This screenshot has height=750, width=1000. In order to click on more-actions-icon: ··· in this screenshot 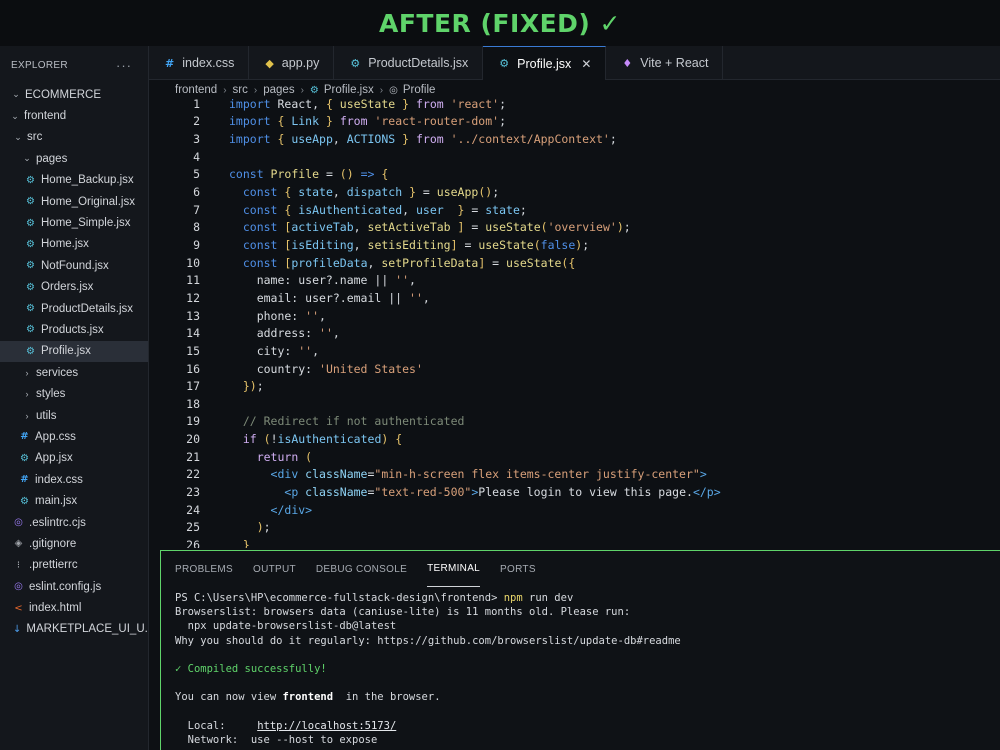, I will do `click(124, 65)`.